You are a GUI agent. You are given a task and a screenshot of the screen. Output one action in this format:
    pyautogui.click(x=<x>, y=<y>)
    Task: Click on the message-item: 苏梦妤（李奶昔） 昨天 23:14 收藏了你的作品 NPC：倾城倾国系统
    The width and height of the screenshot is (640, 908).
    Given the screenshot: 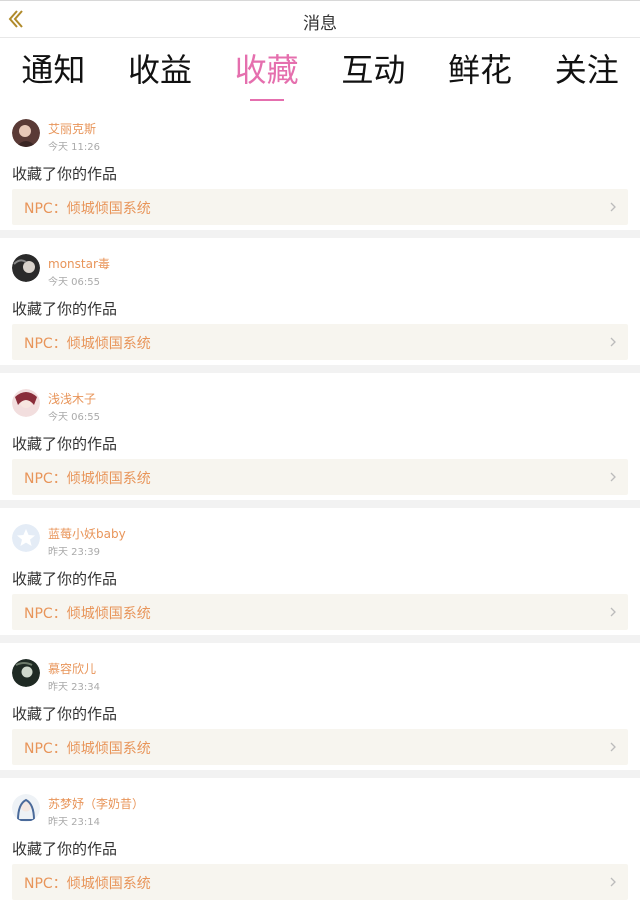 What is the action you would take?
    pyautogui.click(x=320, y=841)
    